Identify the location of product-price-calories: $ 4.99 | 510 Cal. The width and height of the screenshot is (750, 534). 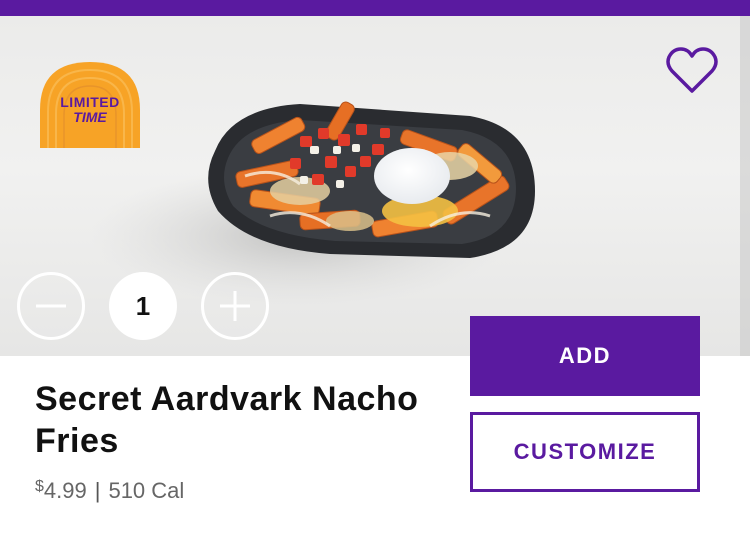
(109, 491).